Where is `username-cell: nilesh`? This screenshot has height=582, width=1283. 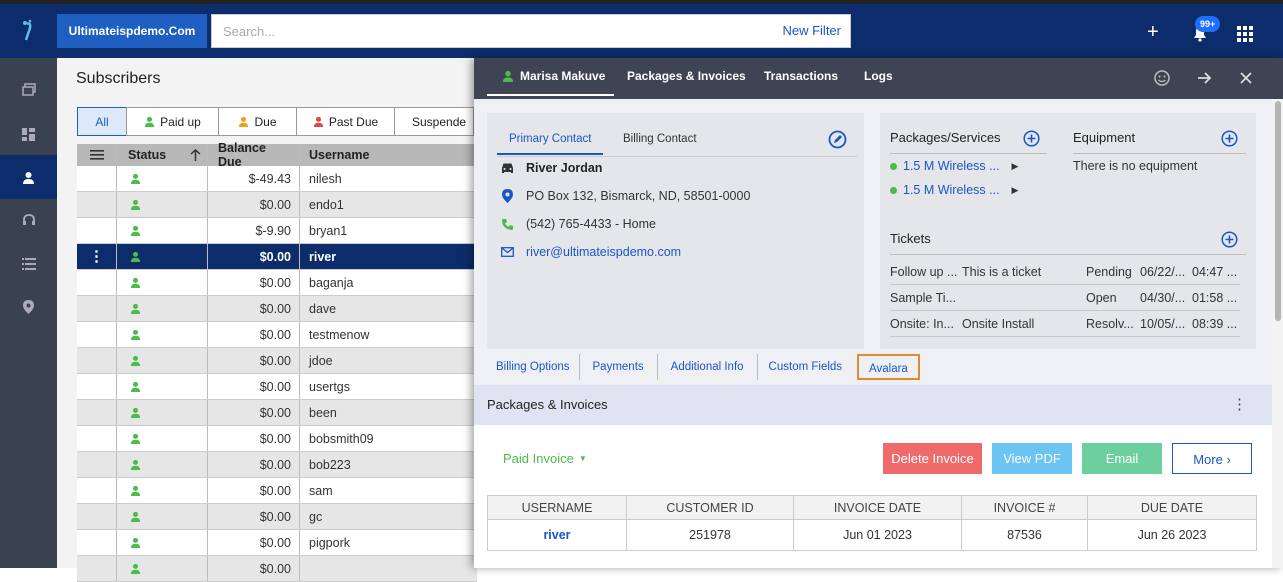 username-cell: nilesh is located at coordinates (388, 178).